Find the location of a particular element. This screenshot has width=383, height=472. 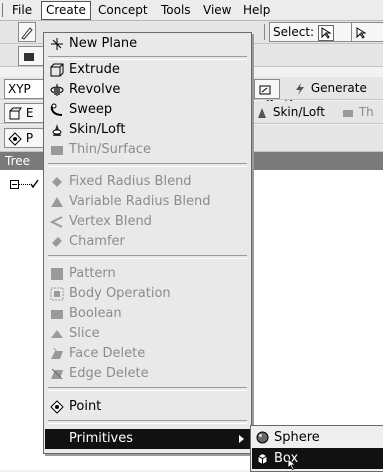

new-sketch-icon is located at coordinates (265, 89).